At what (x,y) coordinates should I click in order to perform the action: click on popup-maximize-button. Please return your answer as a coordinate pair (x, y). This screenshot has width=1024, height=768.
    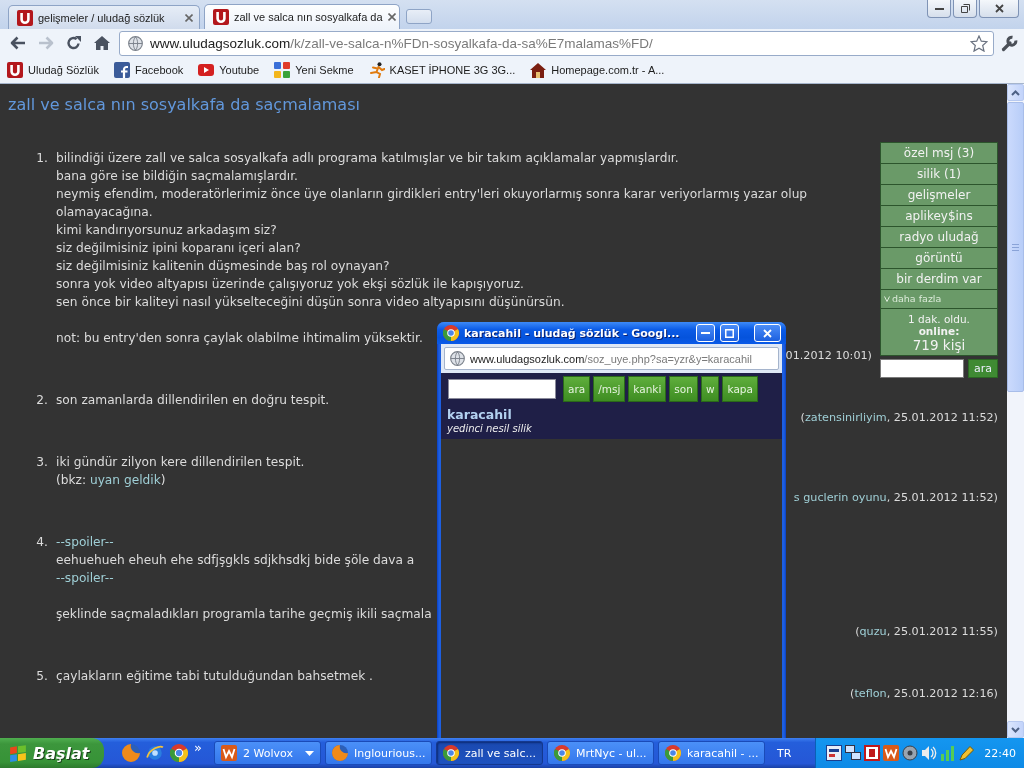
    Looking at the image, I should click on (729, 333).